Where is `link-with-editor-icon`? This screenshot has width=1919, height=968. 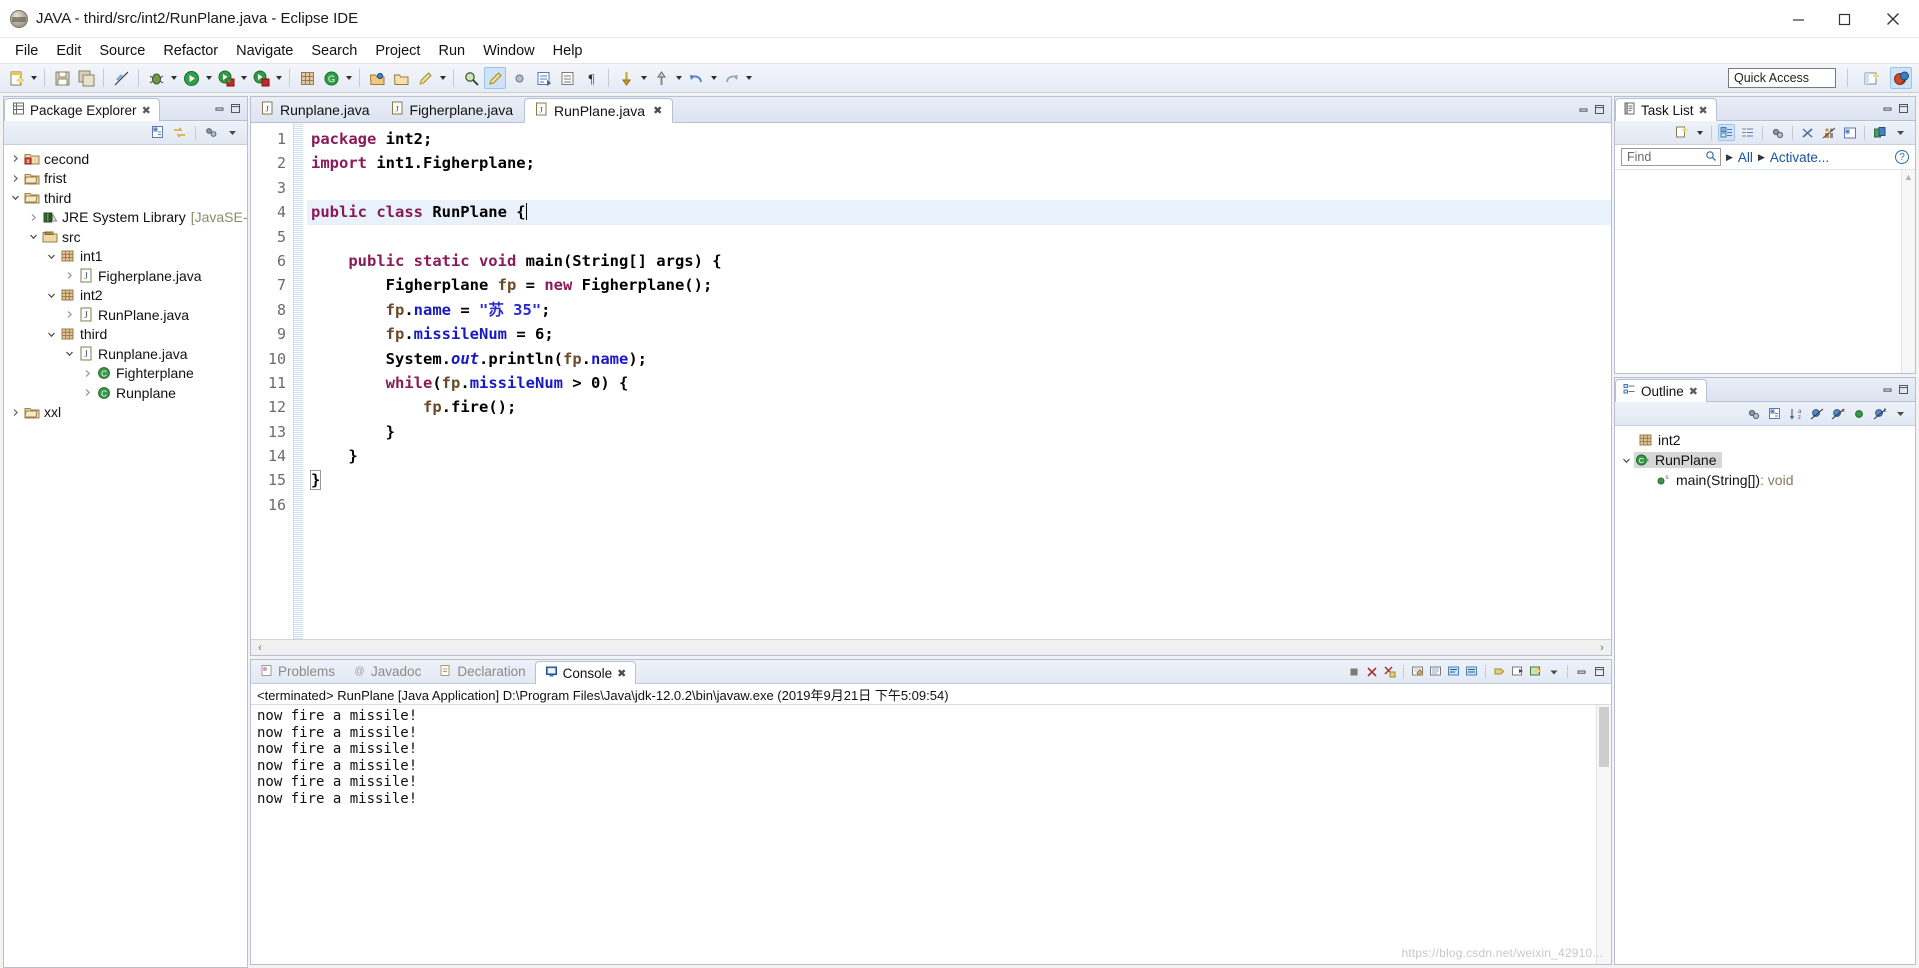
link-with-editor-icon is located at coordinates (179, 132).